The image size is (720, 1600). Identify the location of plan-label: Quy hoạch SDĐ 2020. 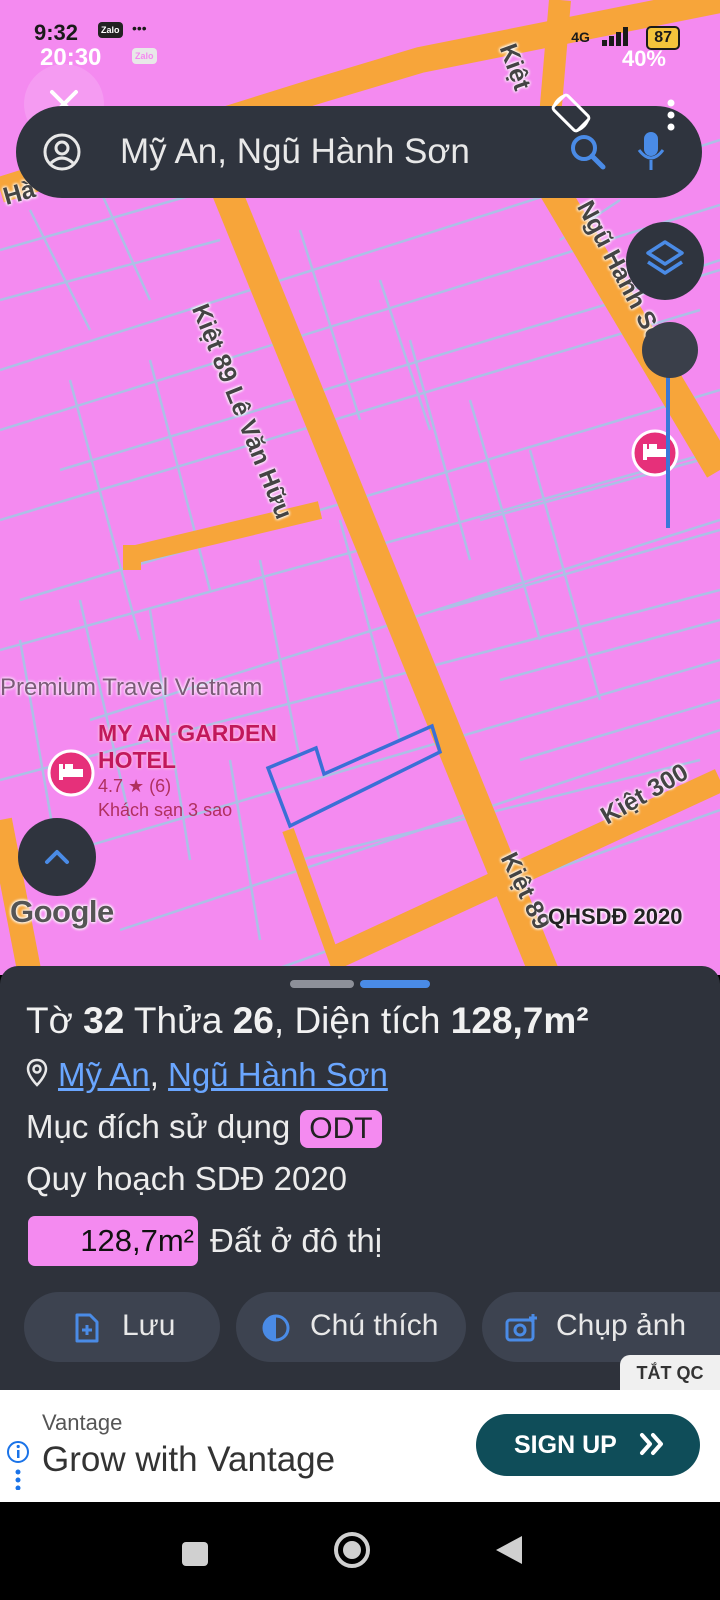
(187, 1178).